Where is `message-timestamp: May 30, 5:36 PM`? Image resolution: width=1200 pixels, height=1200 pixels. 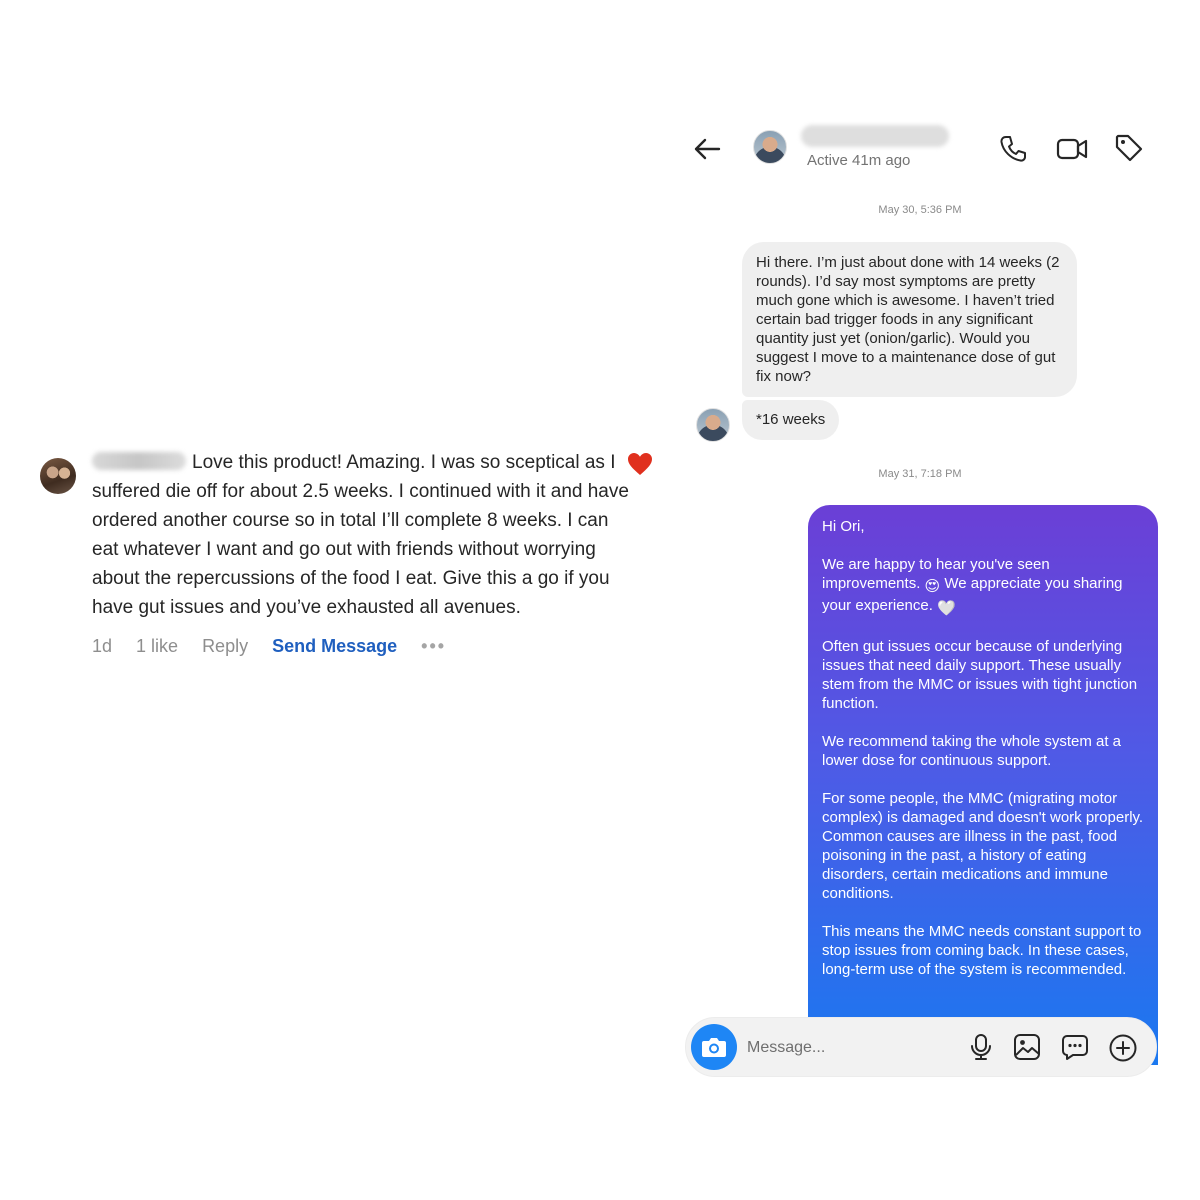 message-timestamp: May 30, 5:36 PM is located at coordinates (920, 210).